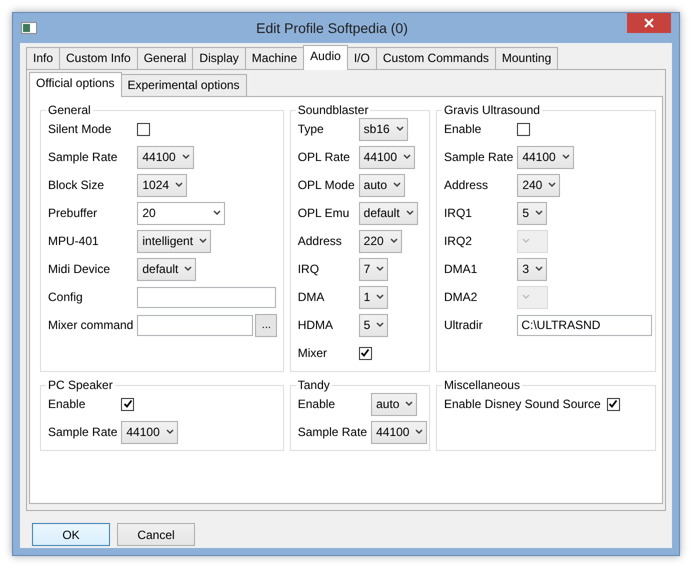 The width and height of the screenshot is (696, 577). I want to click on field-label: Midi Device, so click(80, 269).